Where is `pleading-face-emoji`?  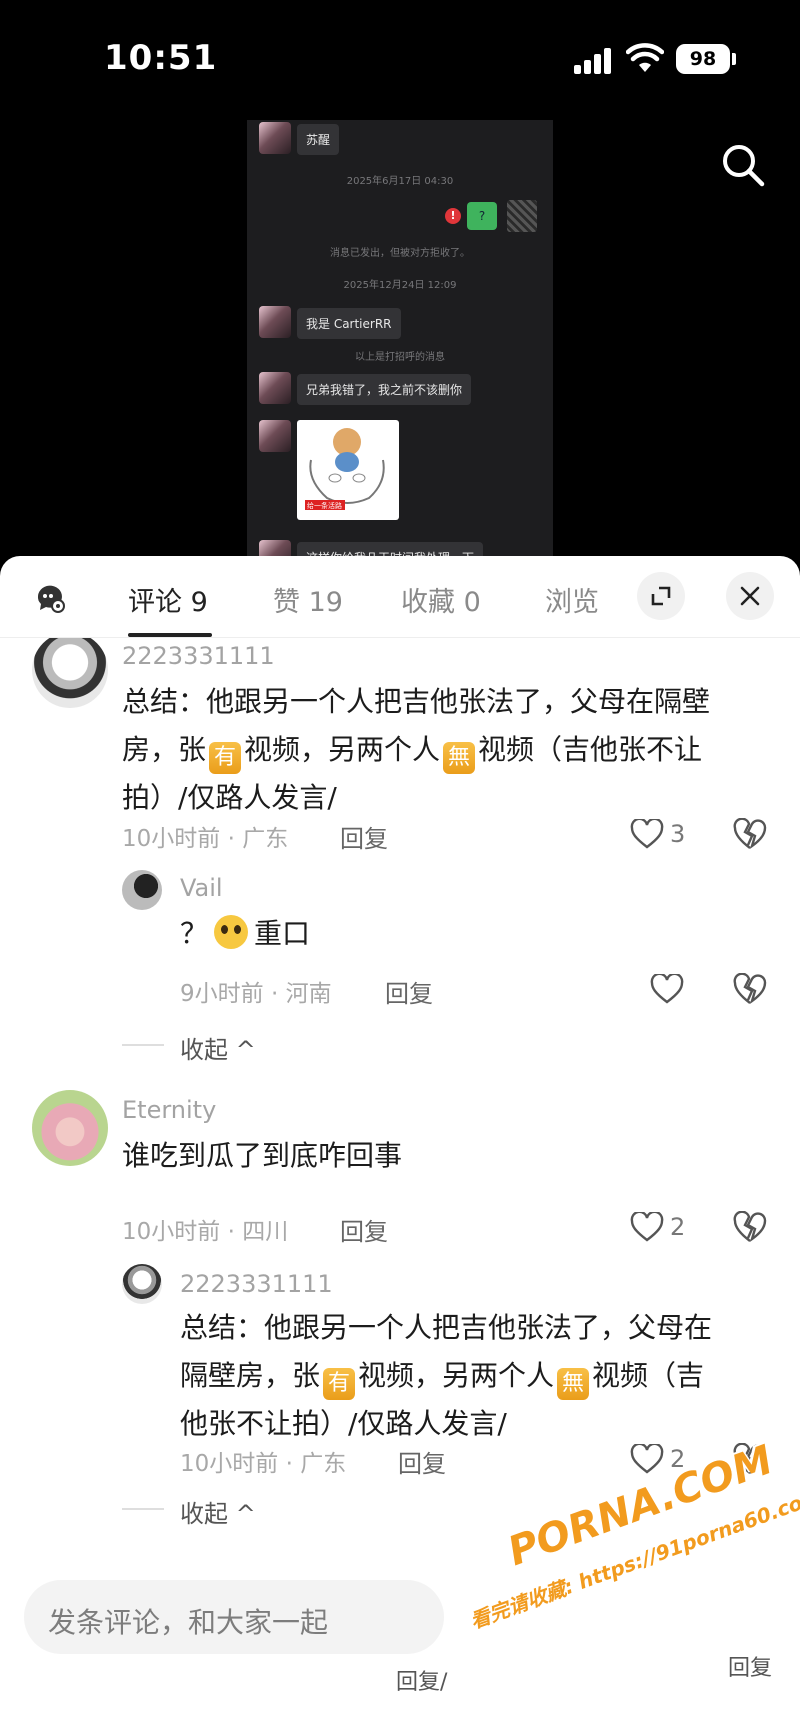
pleading-face-emoji is located at coordinates (231, 932).